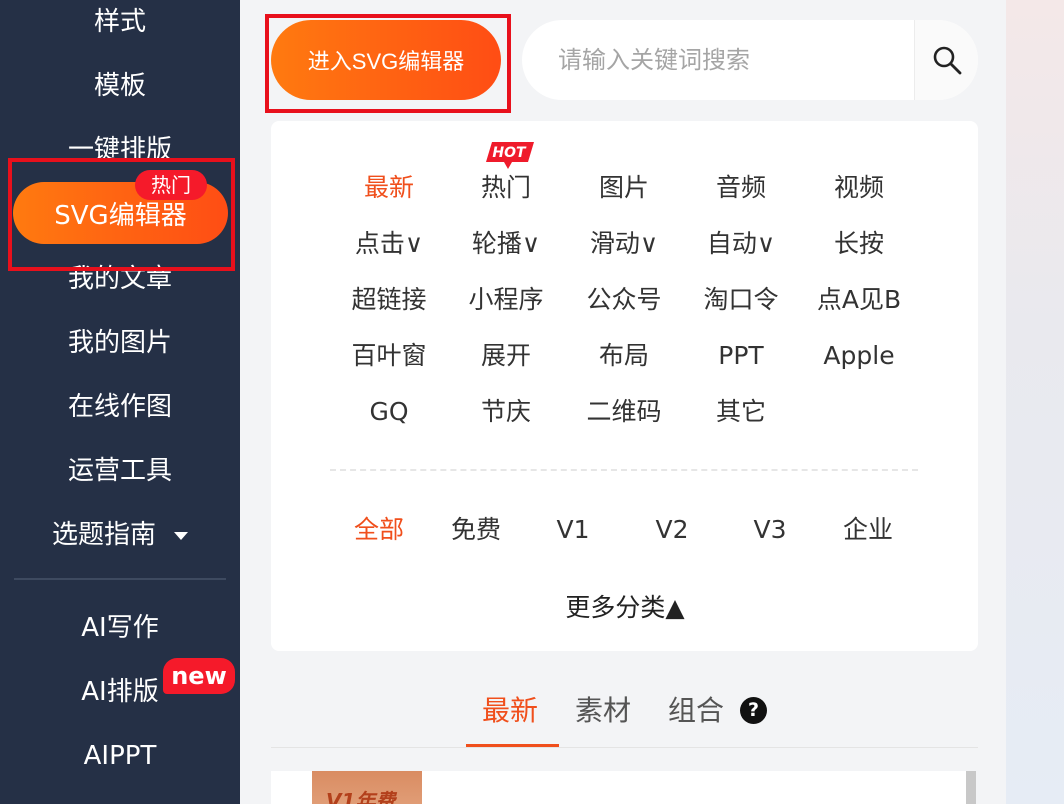 The image size is (1064, 804). Describe the element at coordinates (510, 711) in the screenshot. I see `tab-latest: 最新` at that location.